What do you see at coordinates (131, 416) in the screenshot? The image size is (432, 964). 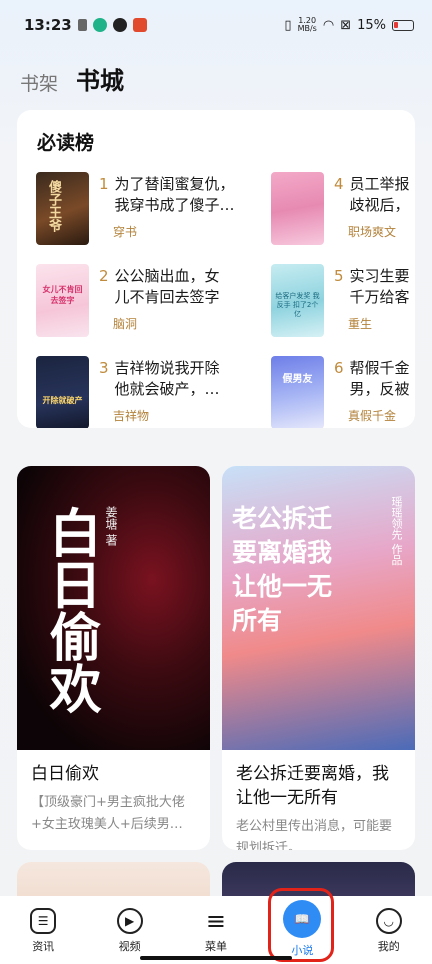 I see `genre-tag: 吉祥物` at bounding box center [131, 416].